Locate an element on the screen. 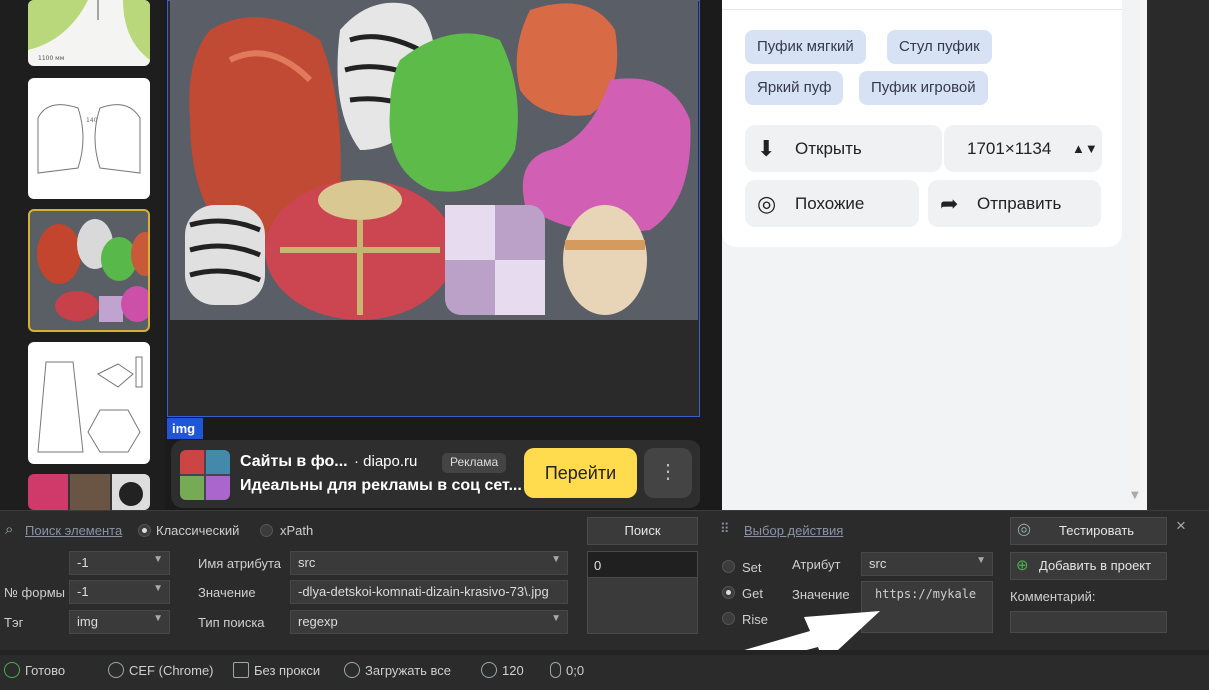 The height and width of the screenshot is (690, 1209). set-label: Set is located at coordinates (752, 567).